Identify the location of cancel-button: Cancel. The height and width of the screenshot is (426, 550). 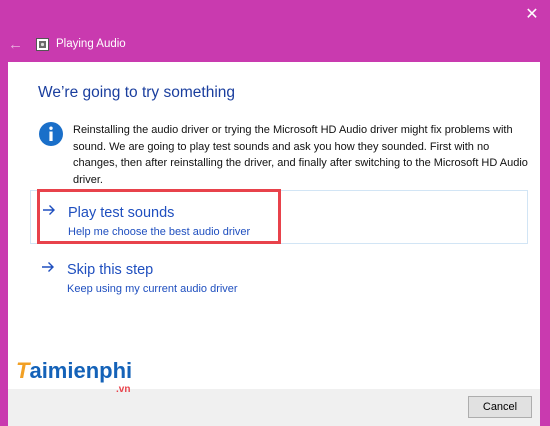
(500, 407).